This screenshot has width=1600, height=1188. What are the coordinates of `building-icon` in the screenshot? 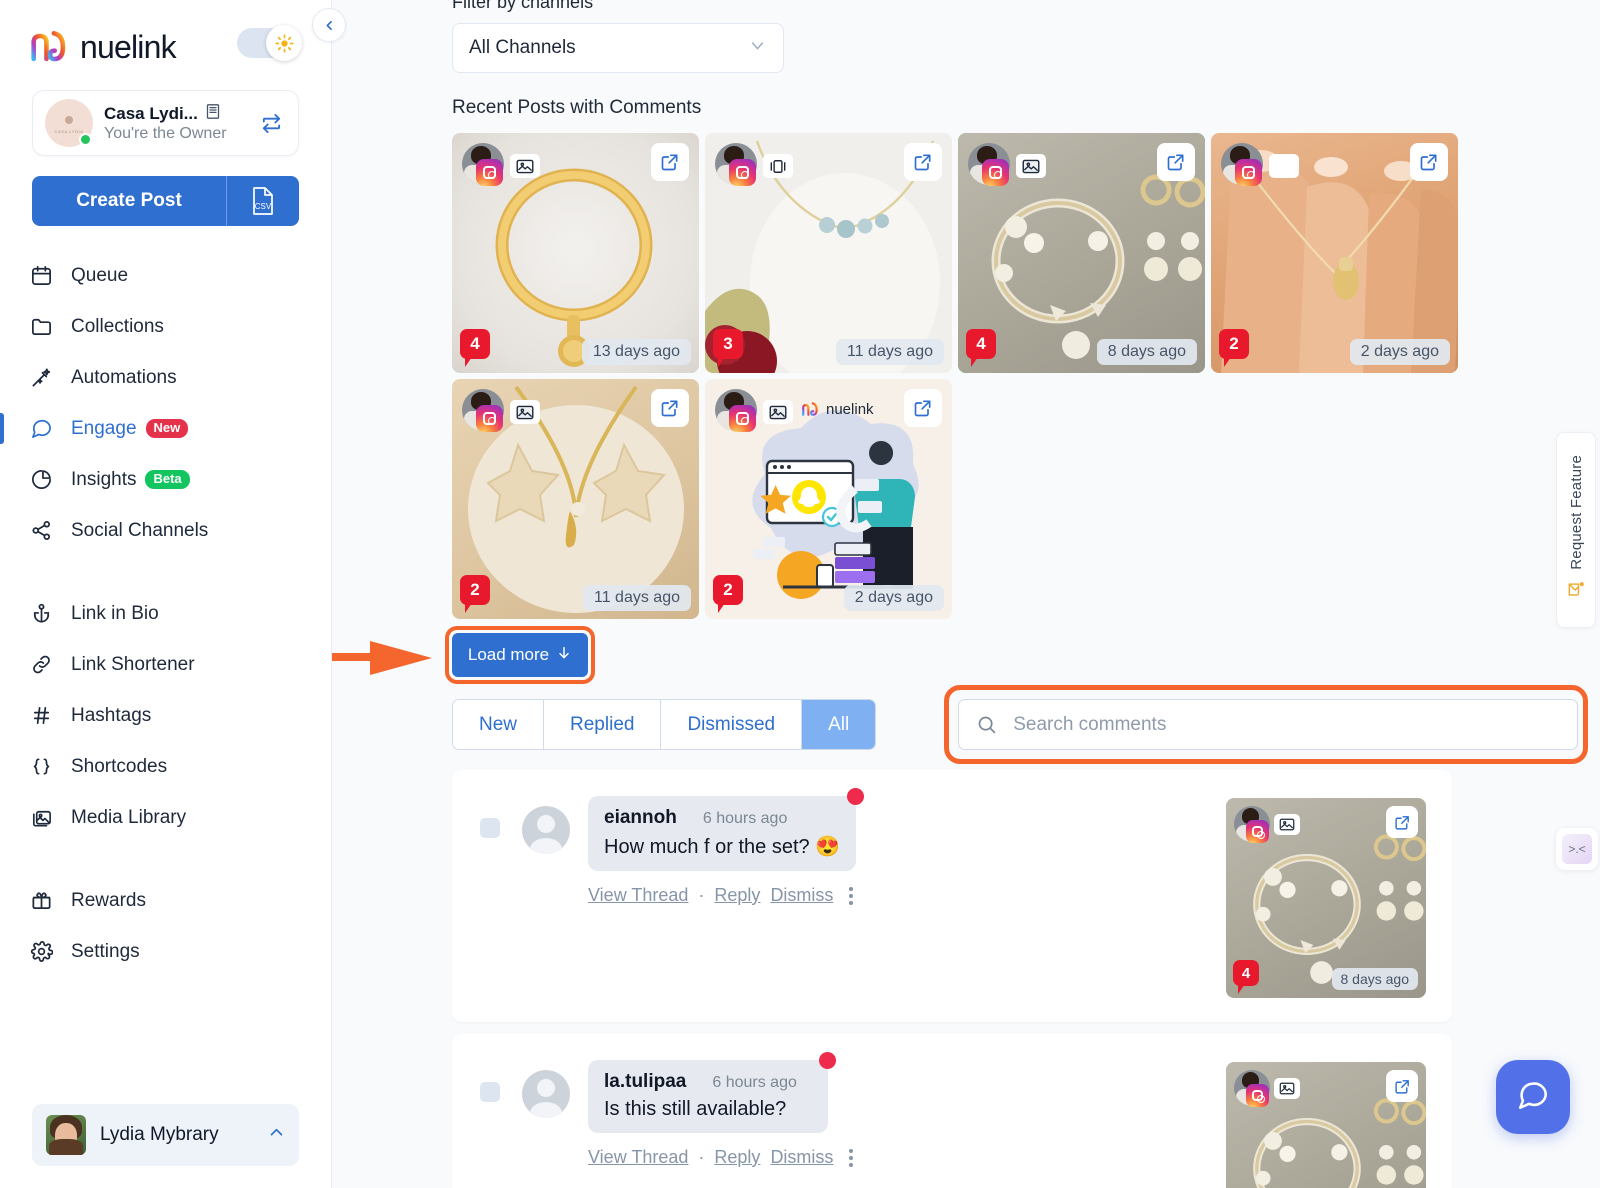 It's located at (213, 114).